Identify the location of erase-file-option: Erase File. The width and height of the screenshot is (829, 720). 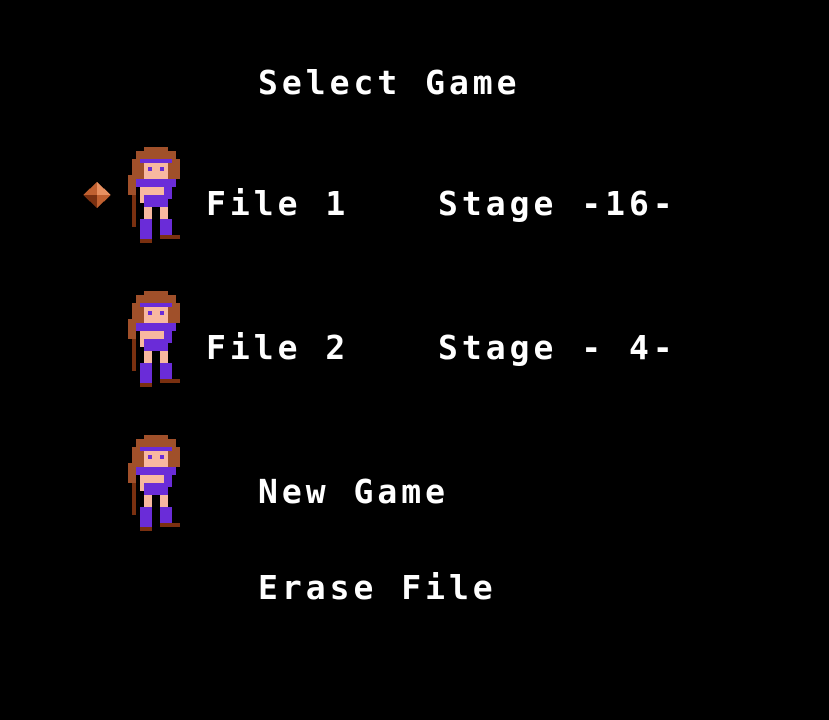
(377, 587).